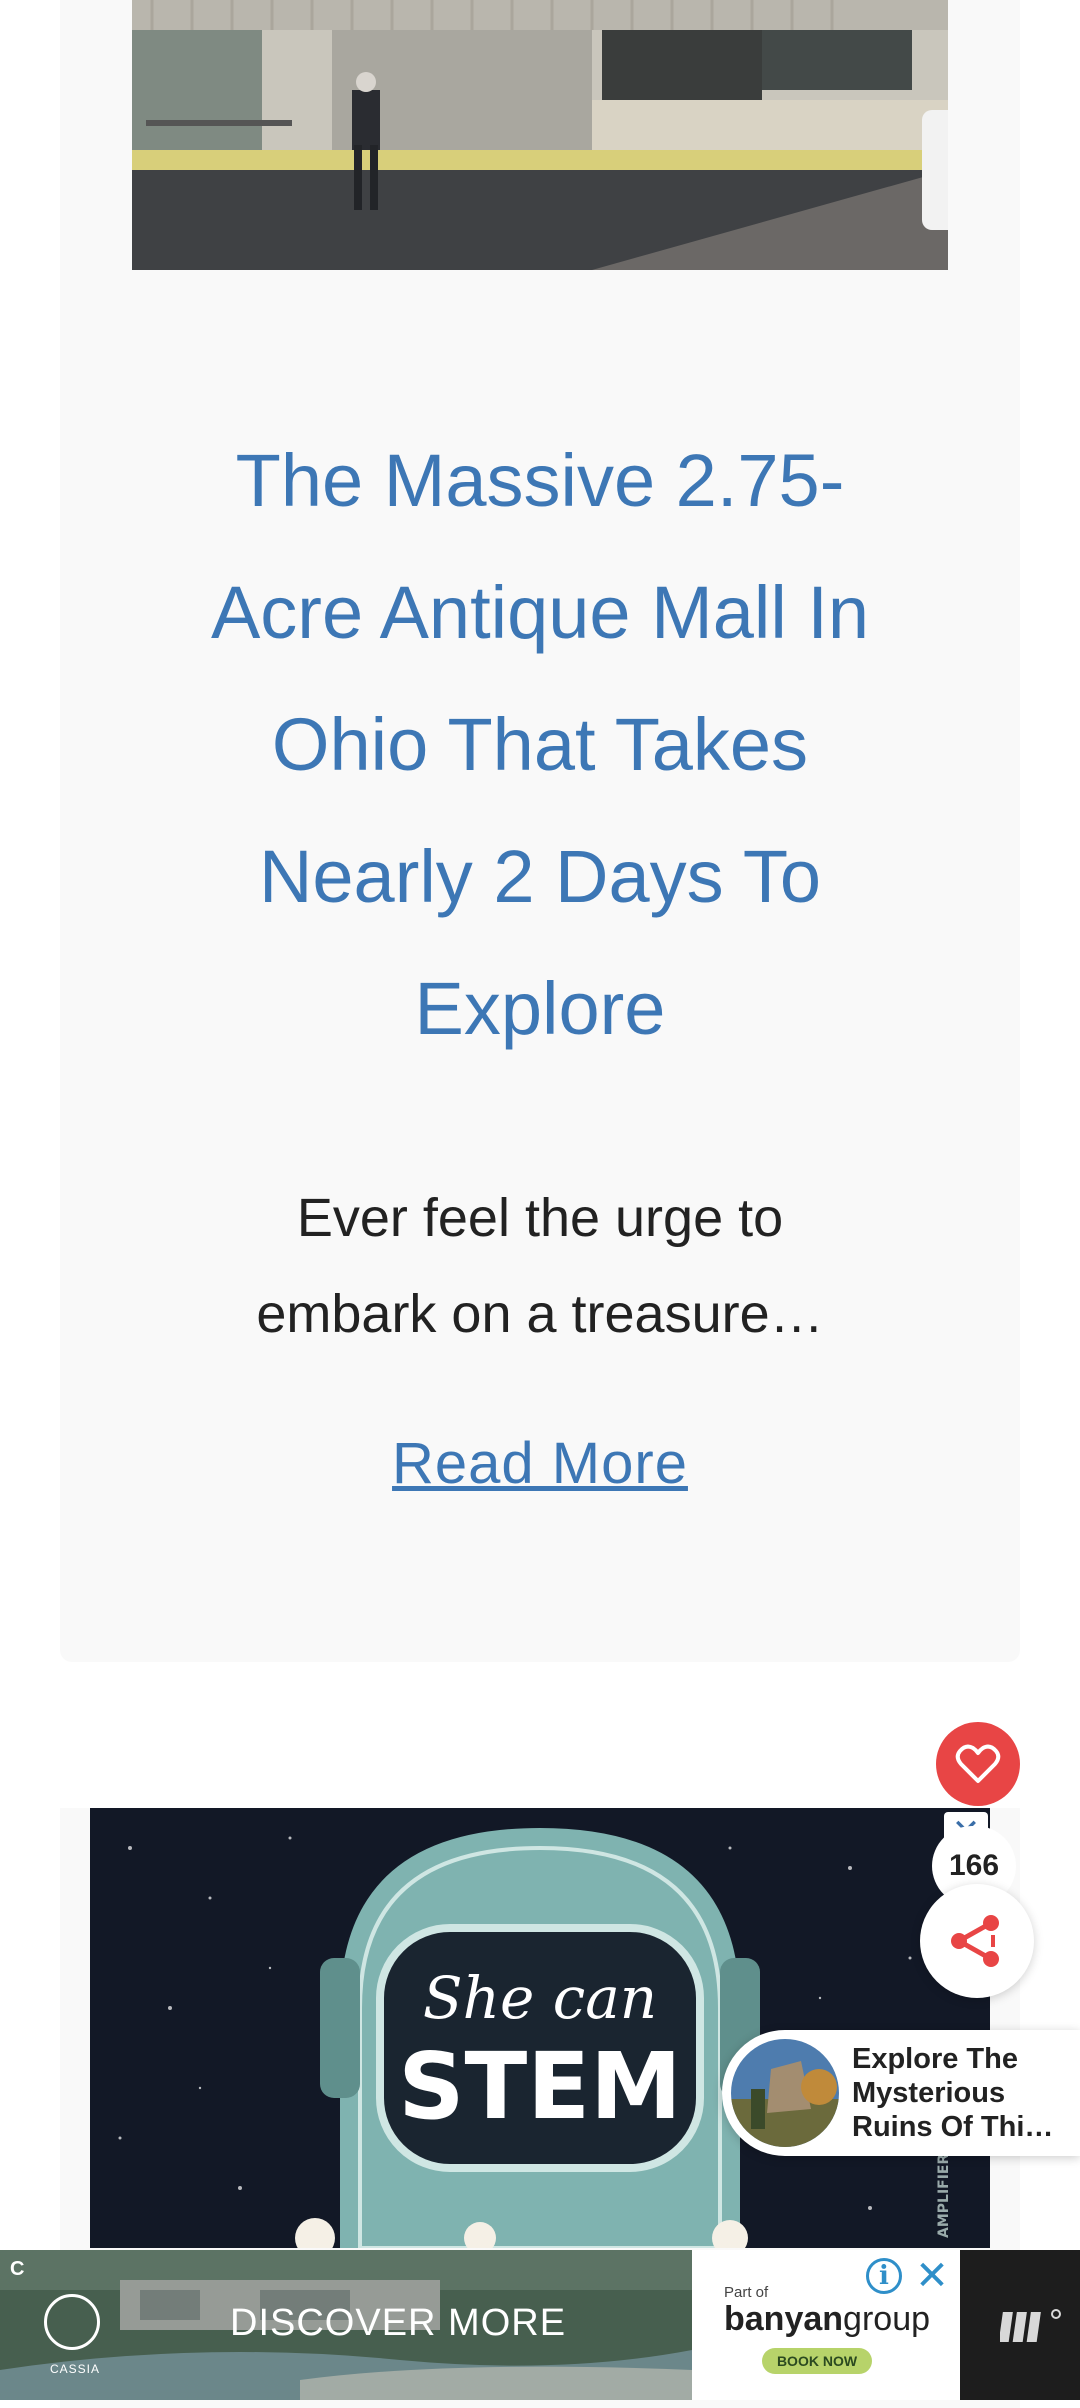 This screenshot has height=2408, width=1080. I want to click on share-icon, so click(975, 1941).